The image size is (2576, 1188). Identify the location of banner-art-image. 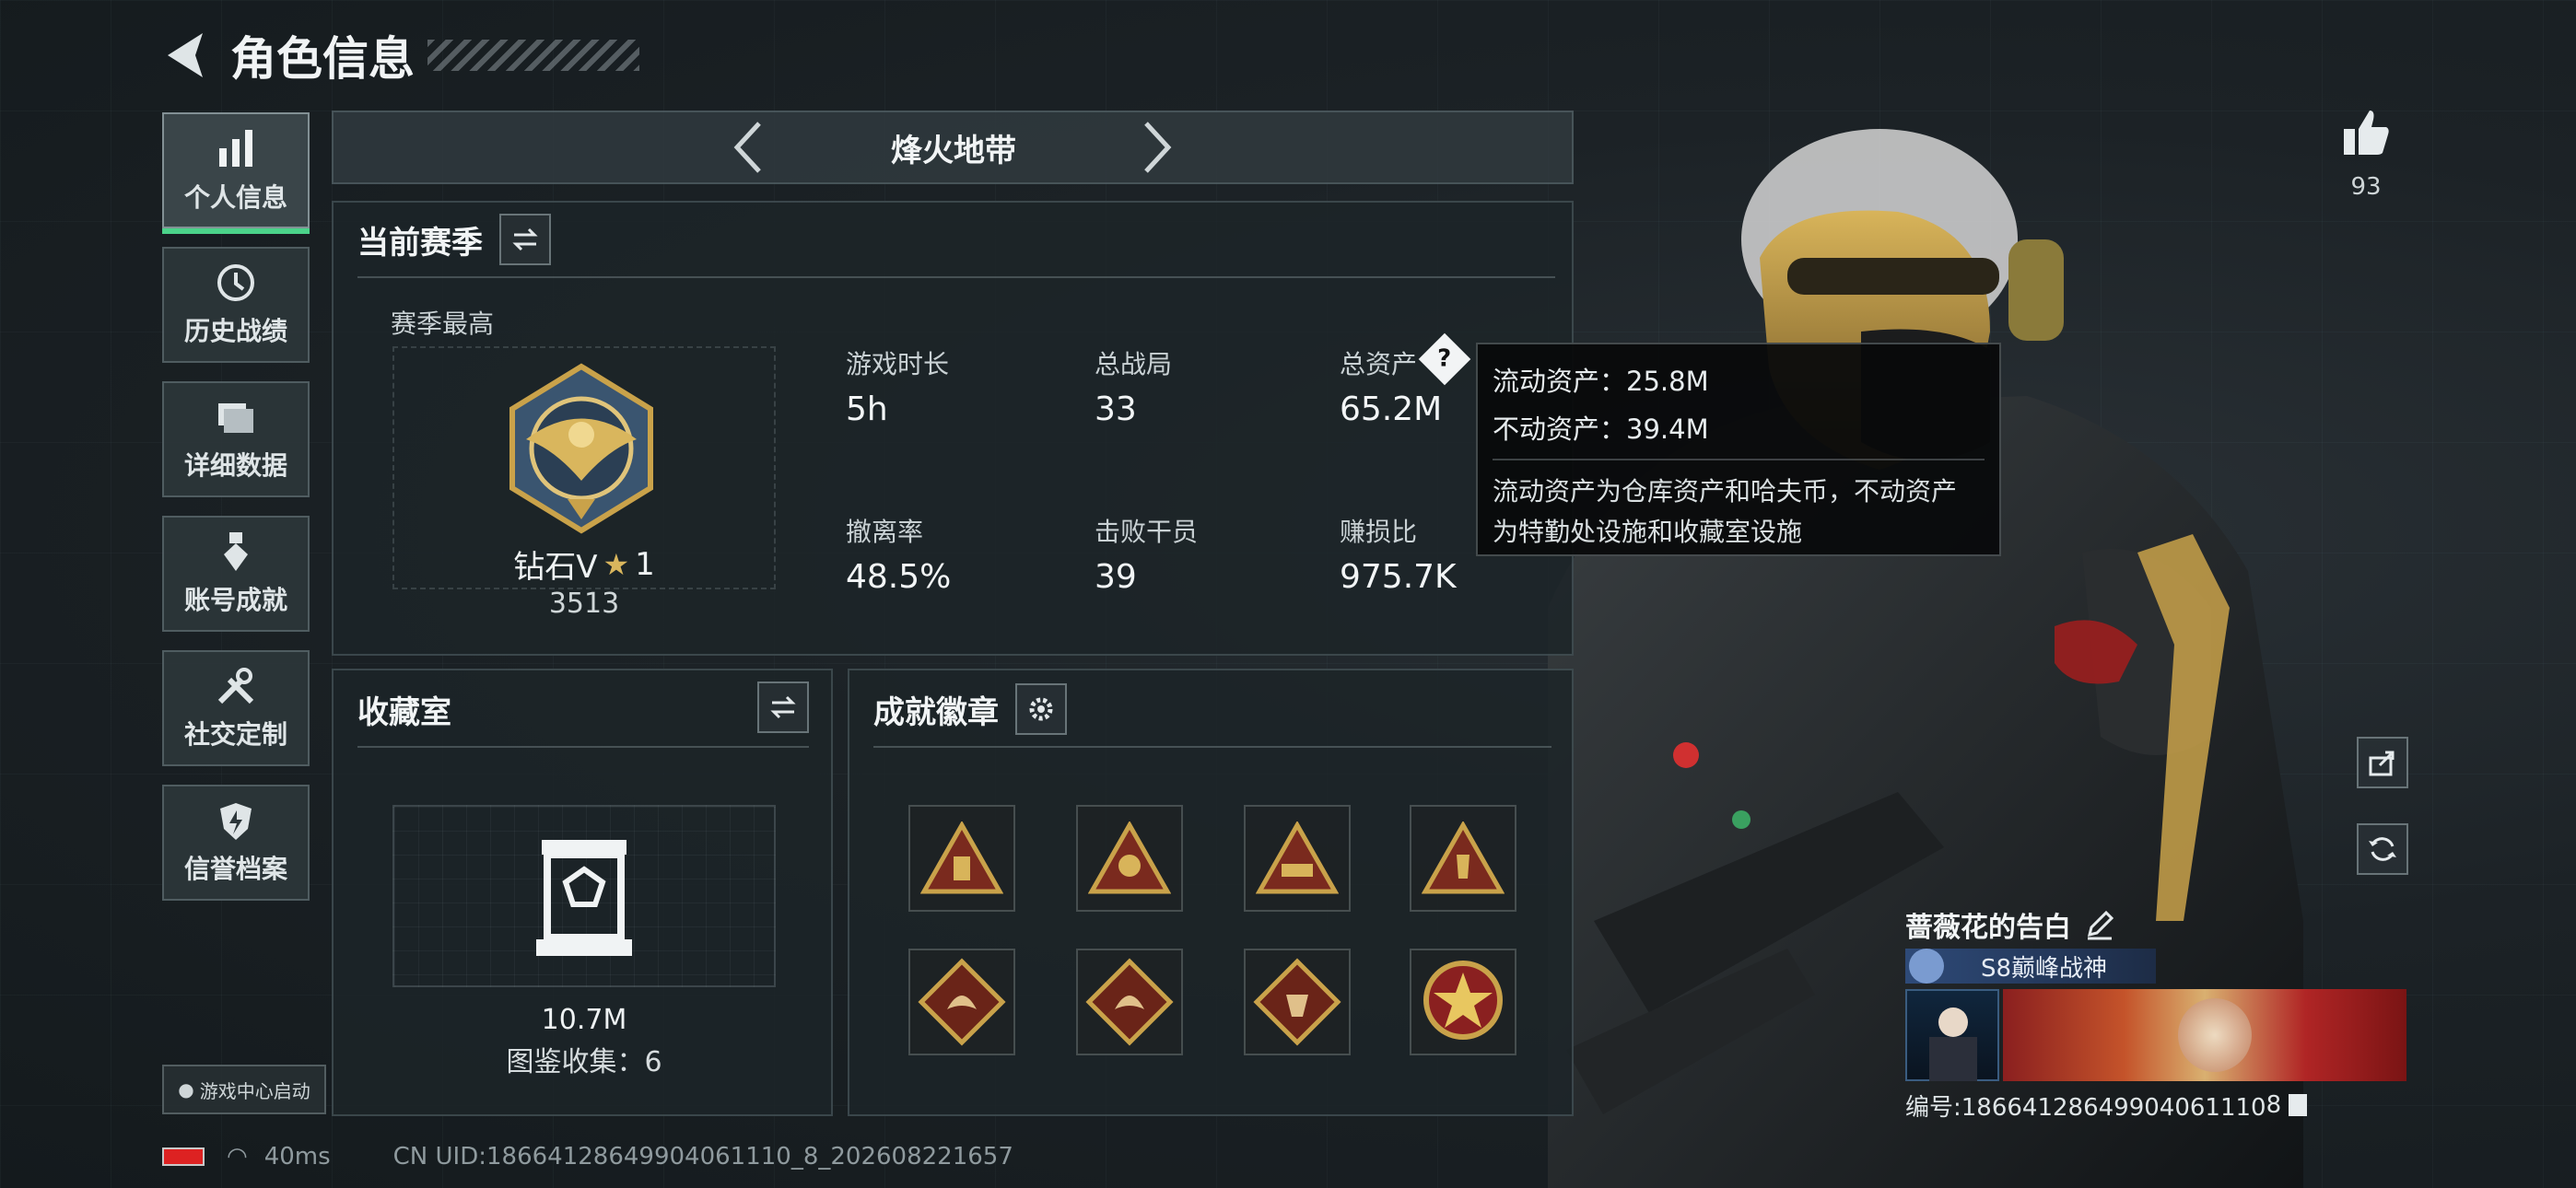
(2204, 1035).